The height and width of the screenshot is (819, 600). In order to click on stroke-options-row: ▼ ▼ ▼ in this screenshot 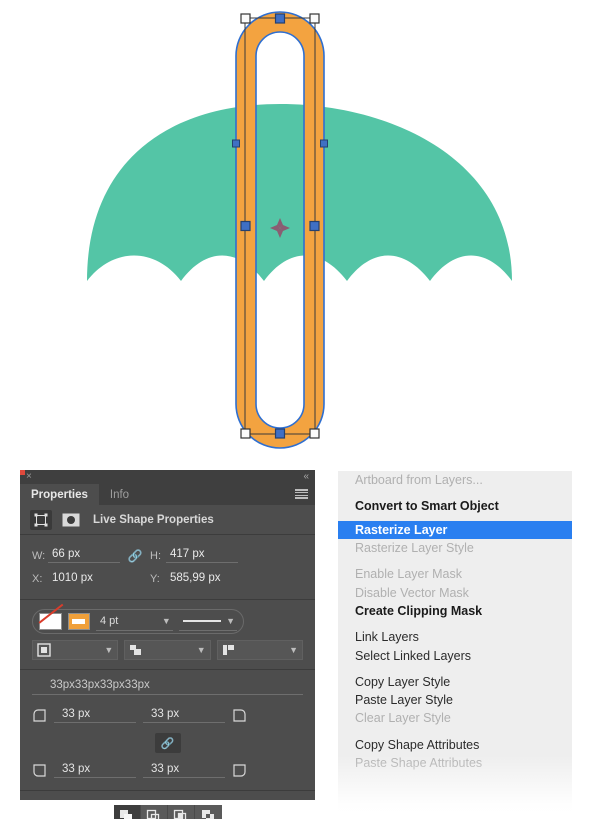, I will do `click(167, 650)`.